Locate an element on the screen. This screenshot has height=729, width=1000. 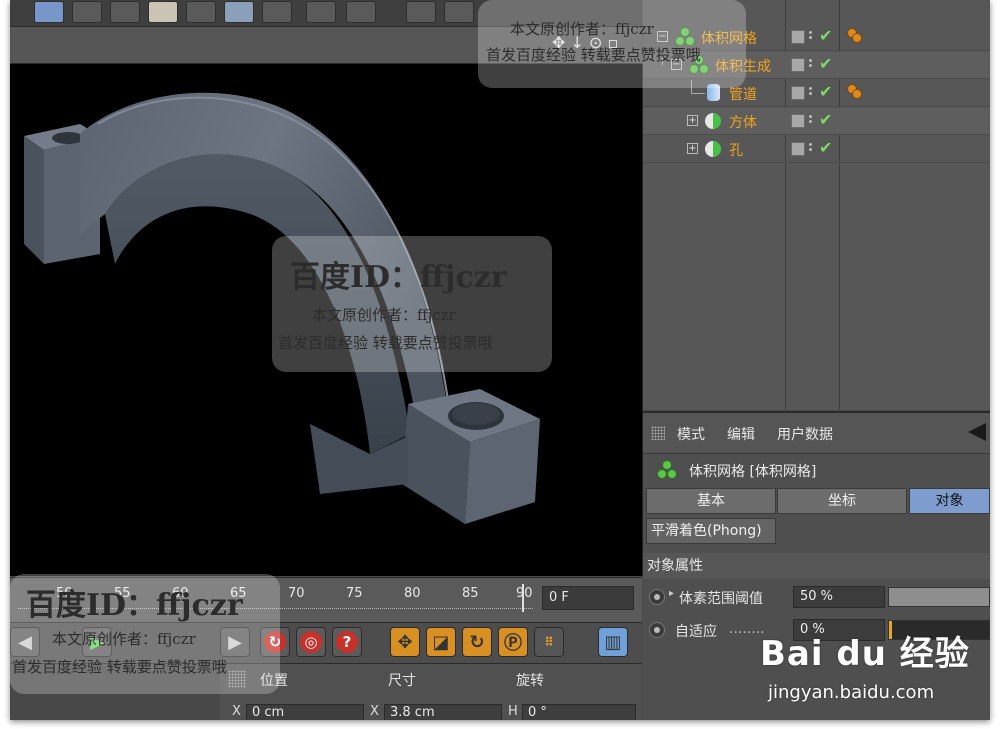
menu-mode: 模式 is located at coordinates (691, 434).